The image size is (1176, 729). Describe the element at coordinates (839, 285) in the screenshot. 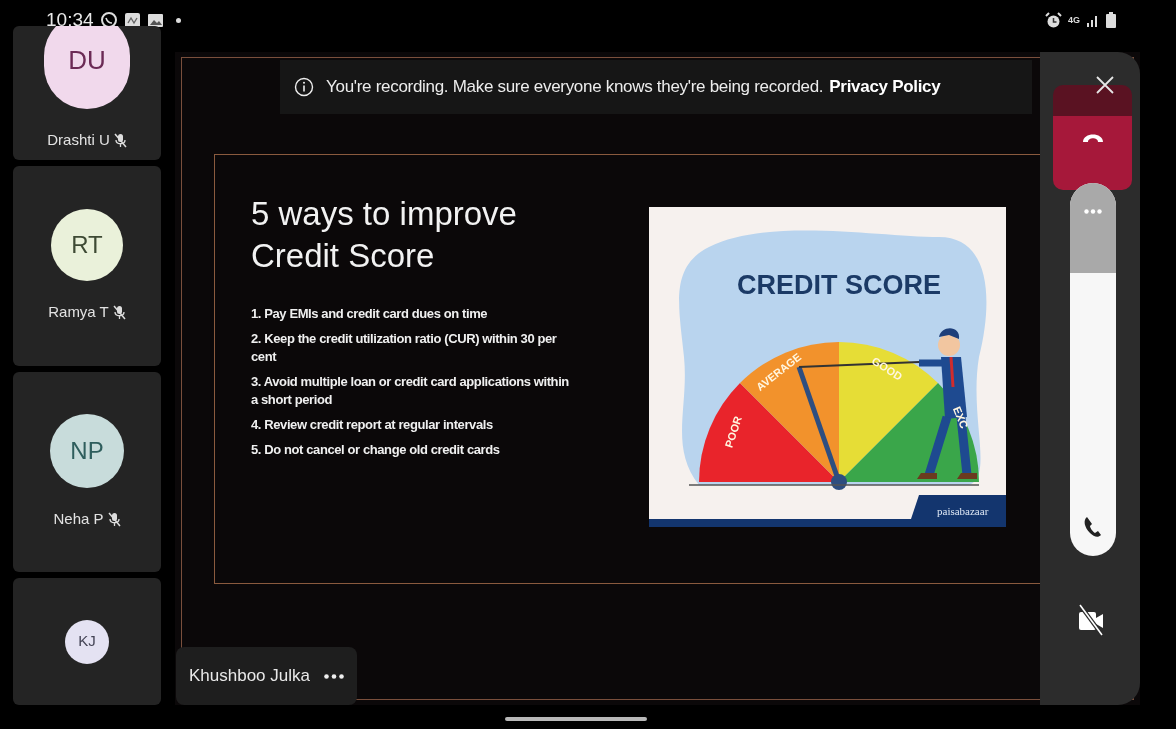

I see `illustration-heading: CREDIT SCORE` at that location.